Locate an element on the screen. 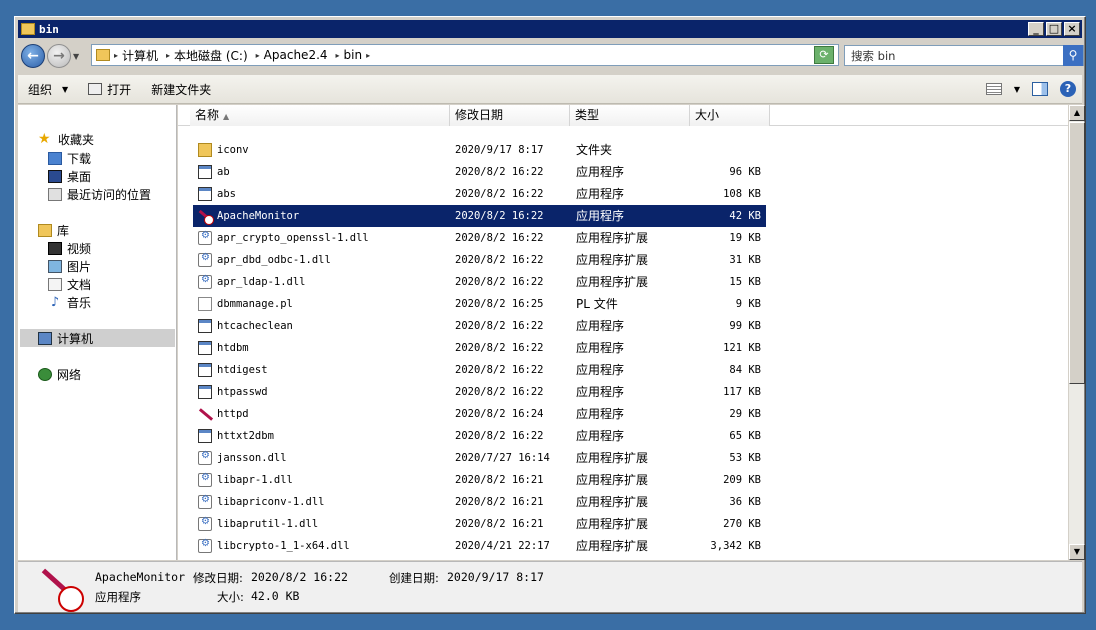  details-modified-label: 修改日期: is located at coordinates (218, 578).